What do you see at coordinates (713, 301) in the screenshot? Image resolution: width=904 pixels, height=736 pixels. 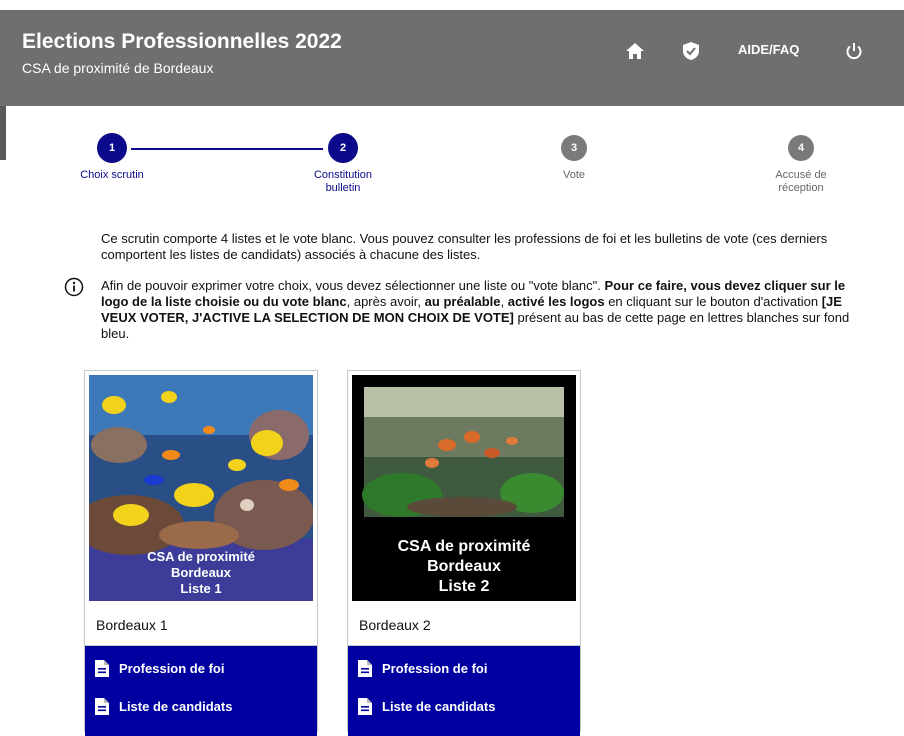 I see `info-part-7: en cliquant sur le bouton d'activation` at bounding box center [713, 301].